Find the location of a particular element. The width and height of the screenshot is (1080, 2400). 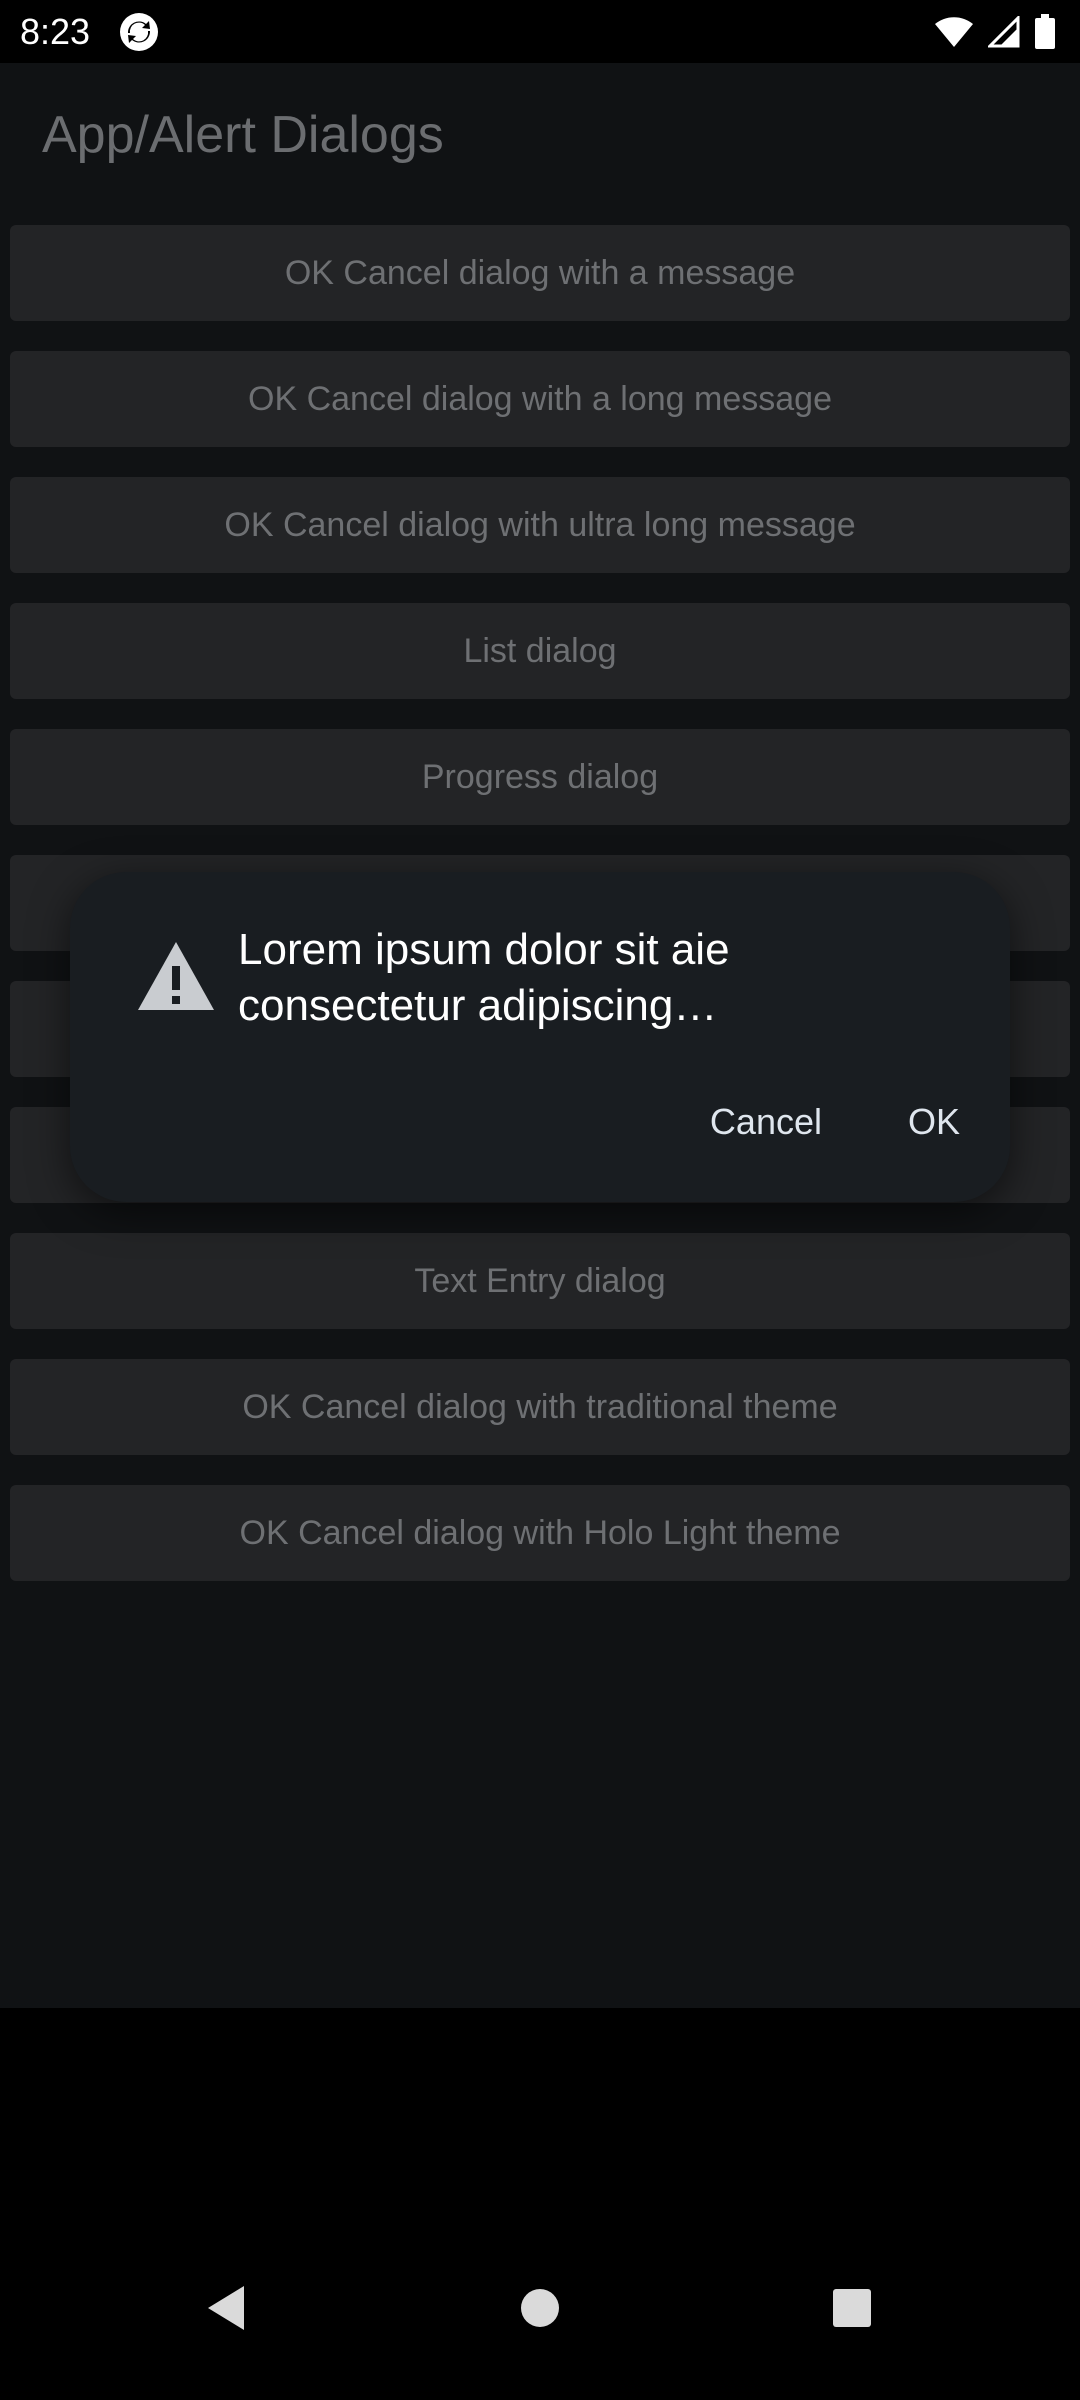

sync-app-icon is located at coordinates (139, 32).